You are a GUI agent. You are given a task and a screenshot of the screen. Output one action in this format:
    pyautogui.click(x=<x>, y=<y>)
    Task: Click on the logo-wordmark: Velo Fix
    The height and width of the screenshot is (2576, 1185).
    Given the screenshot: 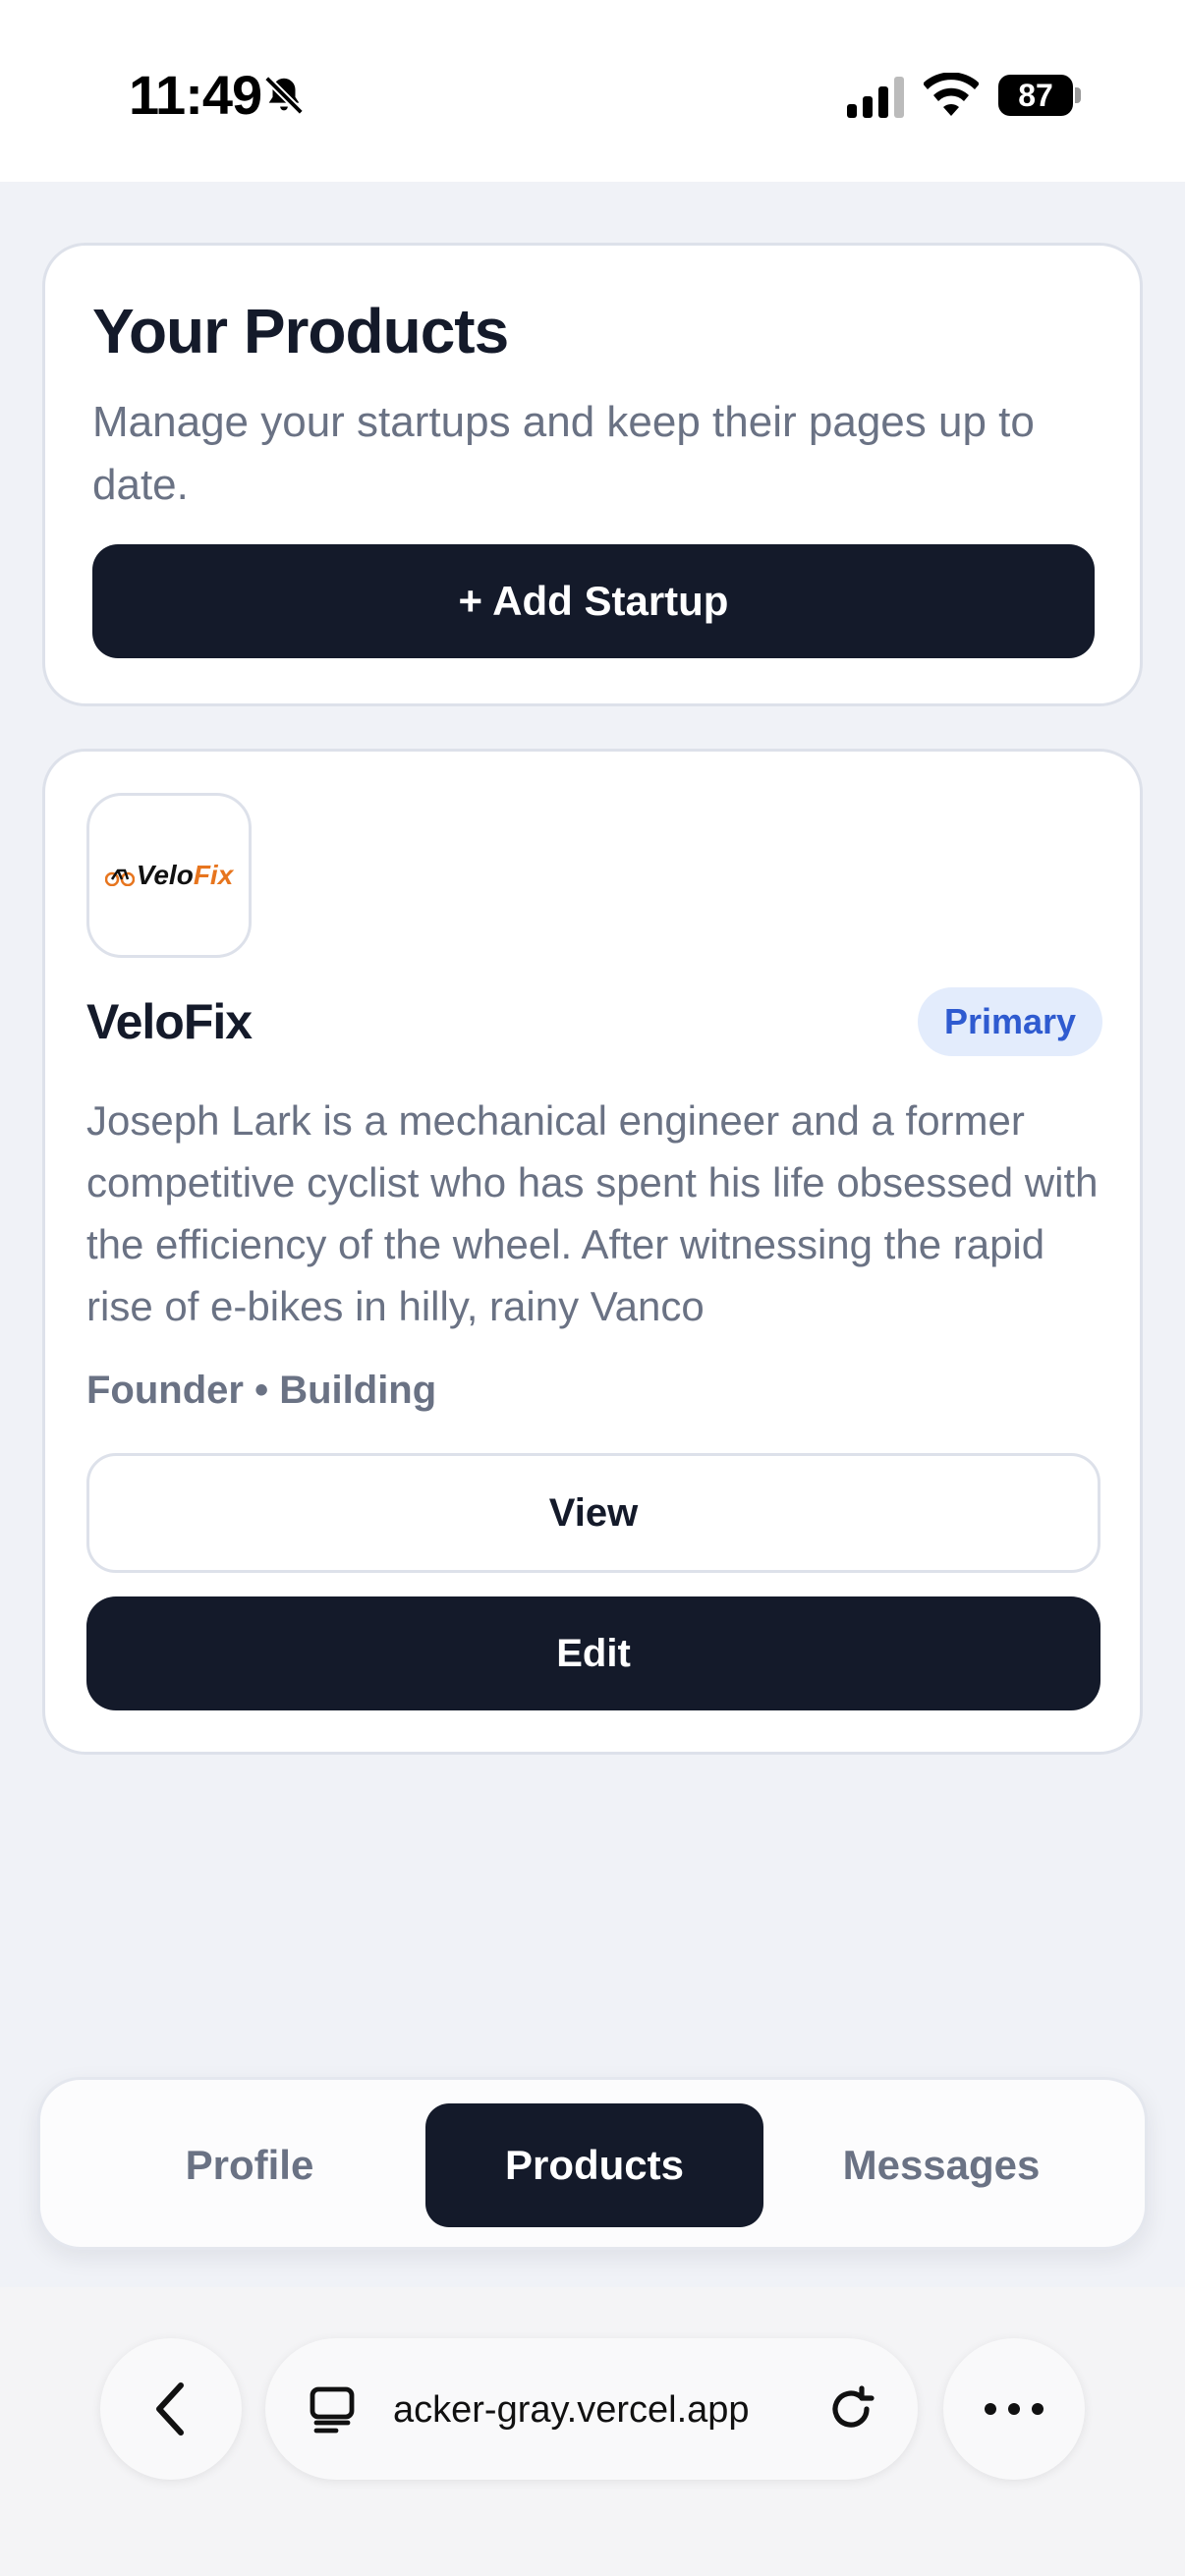 What is the action you would take?
    pyautogui.click(x=169, y=875)
    